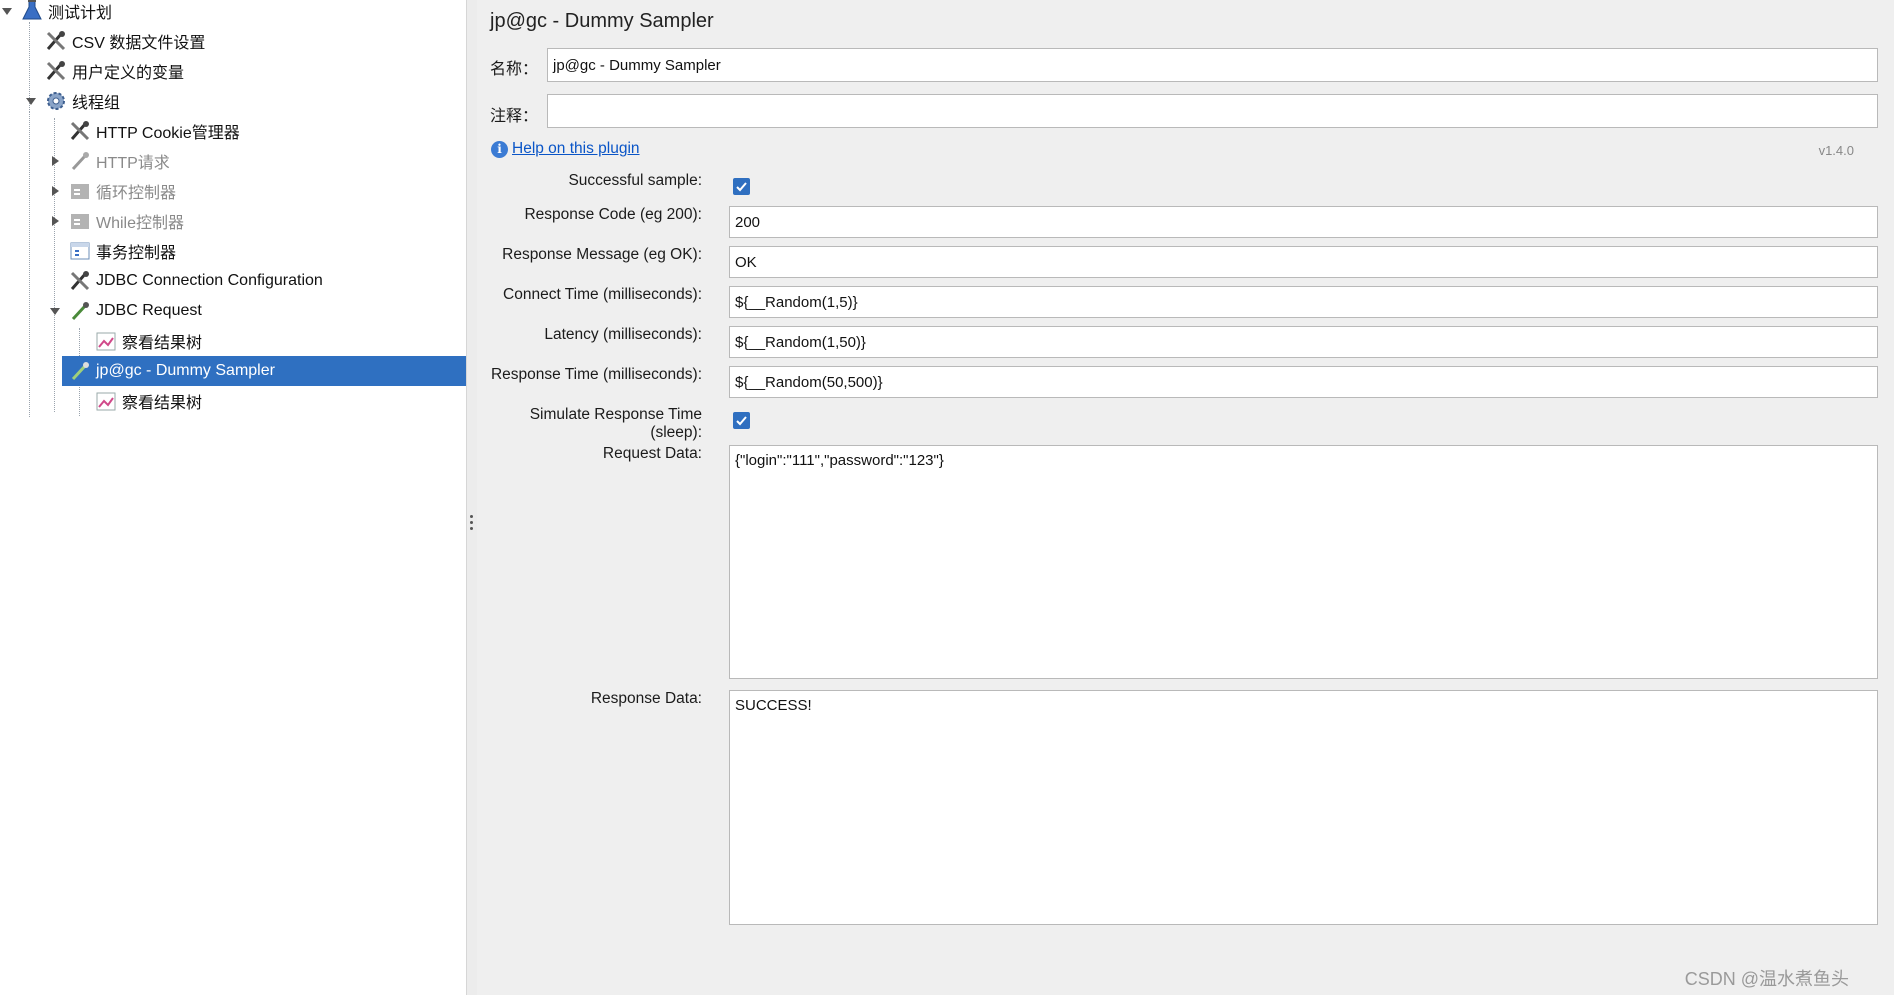 This screenshot has width=1894, height=995. I want to click on response-code-value: 200, so click(748, 222).